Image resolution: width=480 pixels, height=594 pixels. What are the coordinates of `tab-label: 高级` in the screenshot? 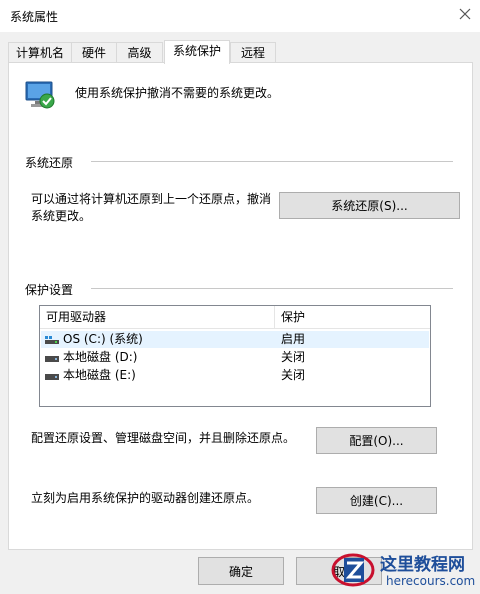 It's located at (139, 53).